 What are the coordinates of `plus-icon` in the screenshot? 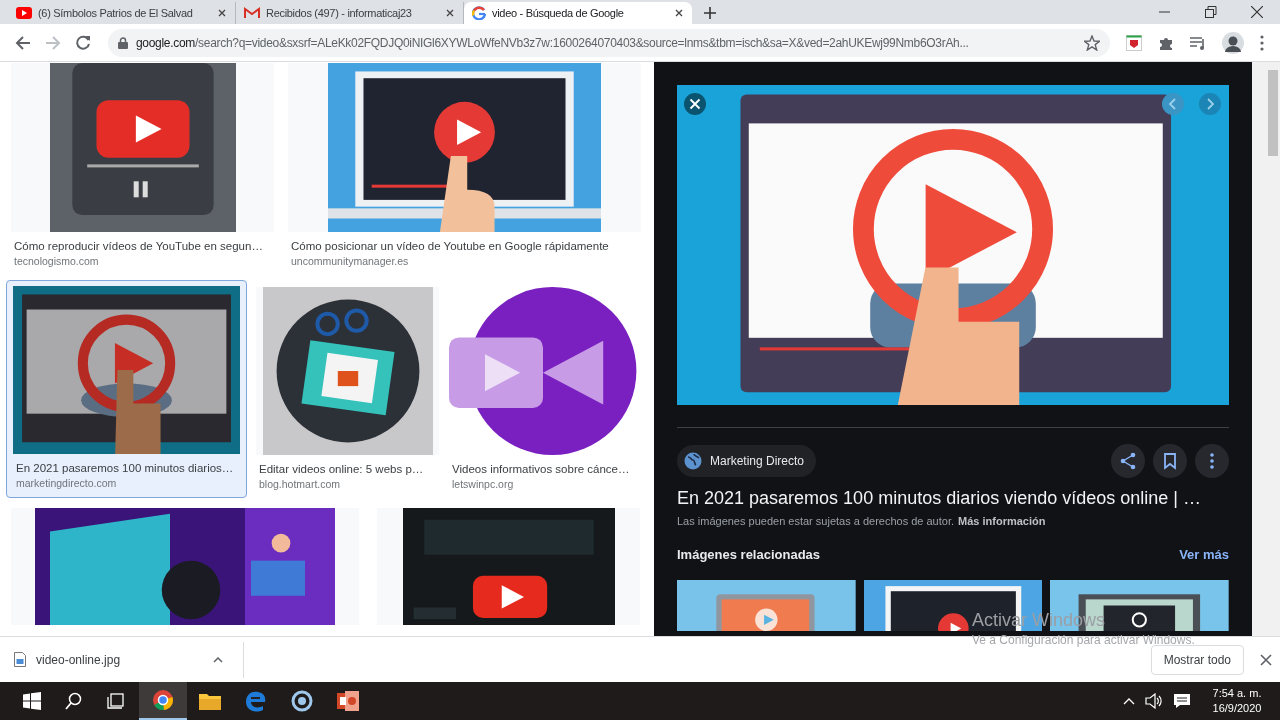 It's located at (710, 13).